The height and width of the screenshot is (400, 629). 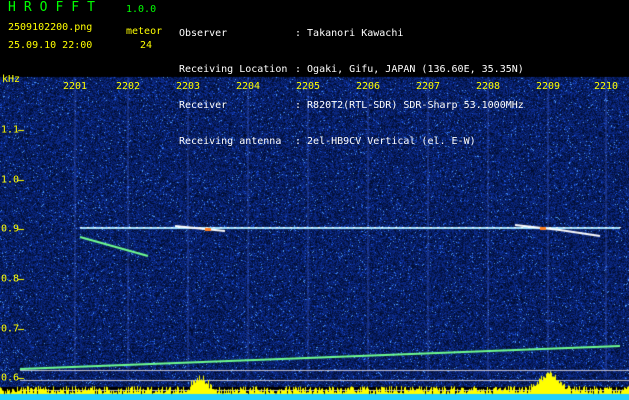 I want to click on time-label-2207: 2207, so click(x=428, y=86).